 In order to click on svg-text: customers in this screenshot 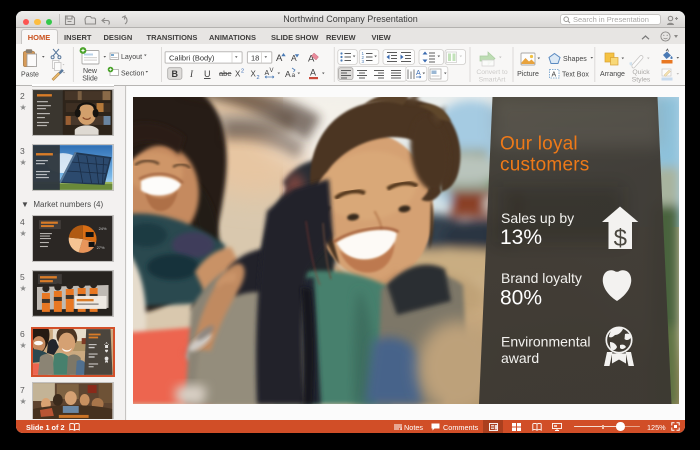, I will do `click(544, 165)`.